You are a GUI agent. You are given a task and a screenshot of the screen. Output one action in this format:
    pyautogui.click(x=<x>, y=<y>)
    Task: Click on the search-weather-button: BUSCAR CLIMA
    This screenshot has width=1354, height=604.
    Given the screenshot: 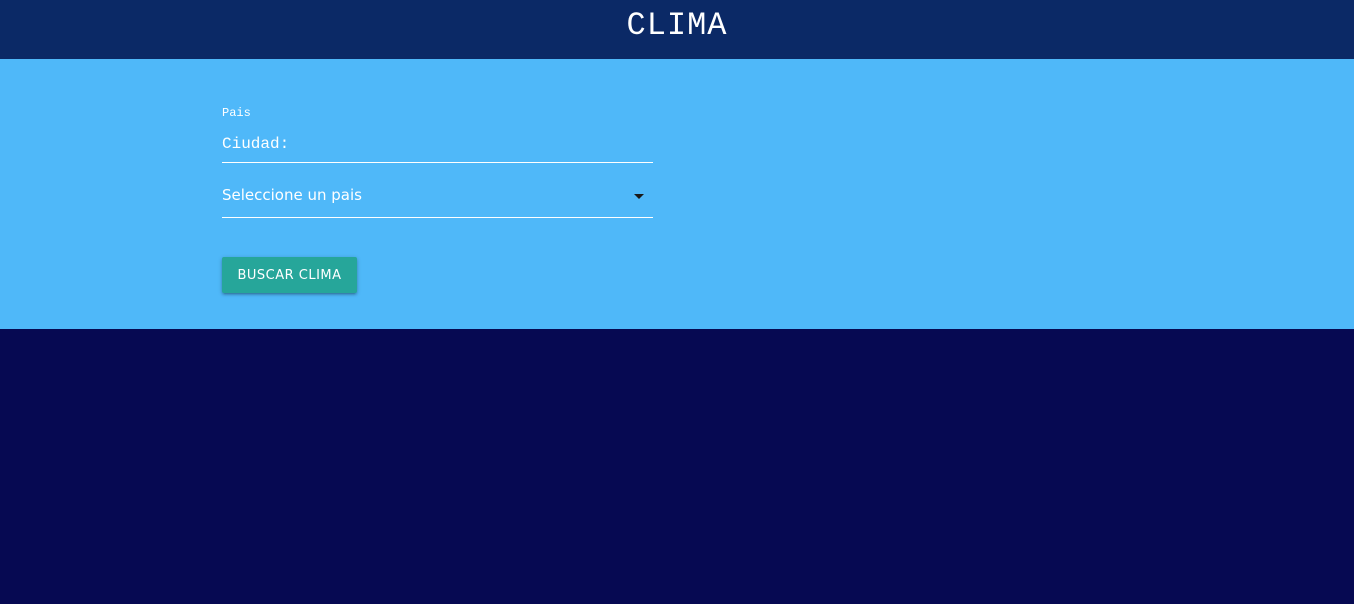 What is the action you would take?
    pyautogui.click(x=289, y=275)
    